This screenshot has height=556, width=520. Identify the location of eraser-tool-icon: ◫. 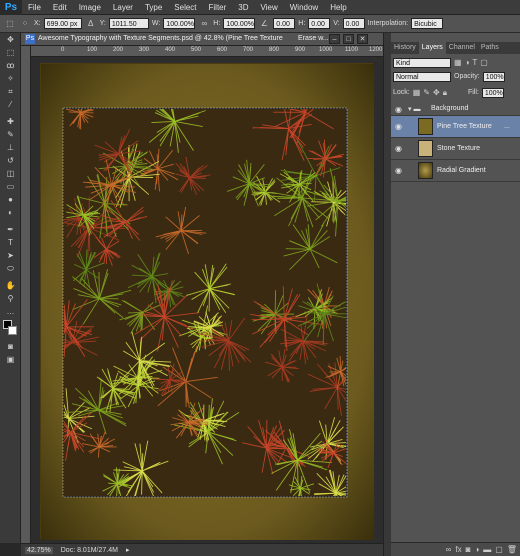
(10, 173).